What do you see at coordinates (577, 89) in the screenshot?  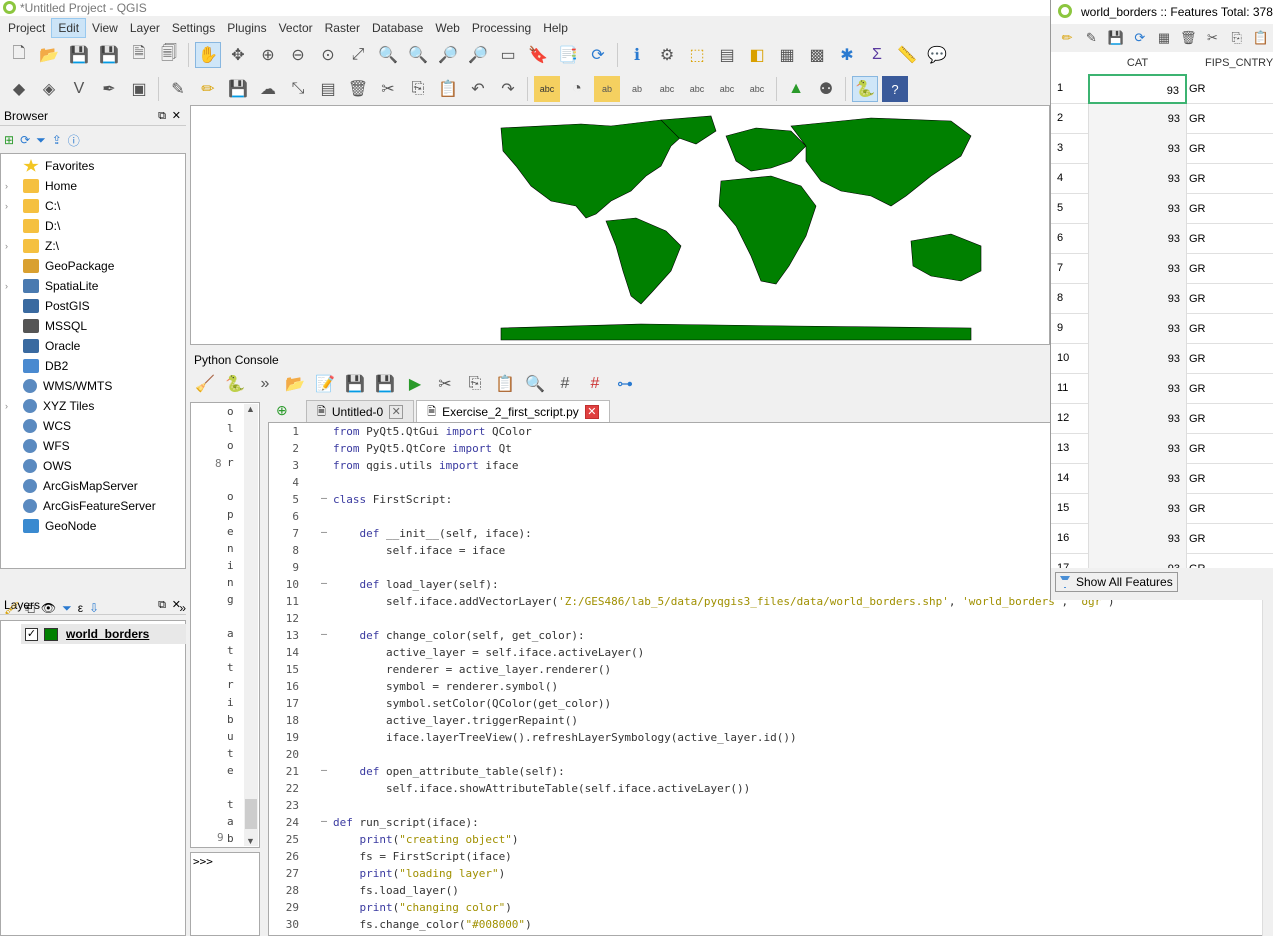 I see `diagram-icon: ◔` at bounding box center [577, 89].